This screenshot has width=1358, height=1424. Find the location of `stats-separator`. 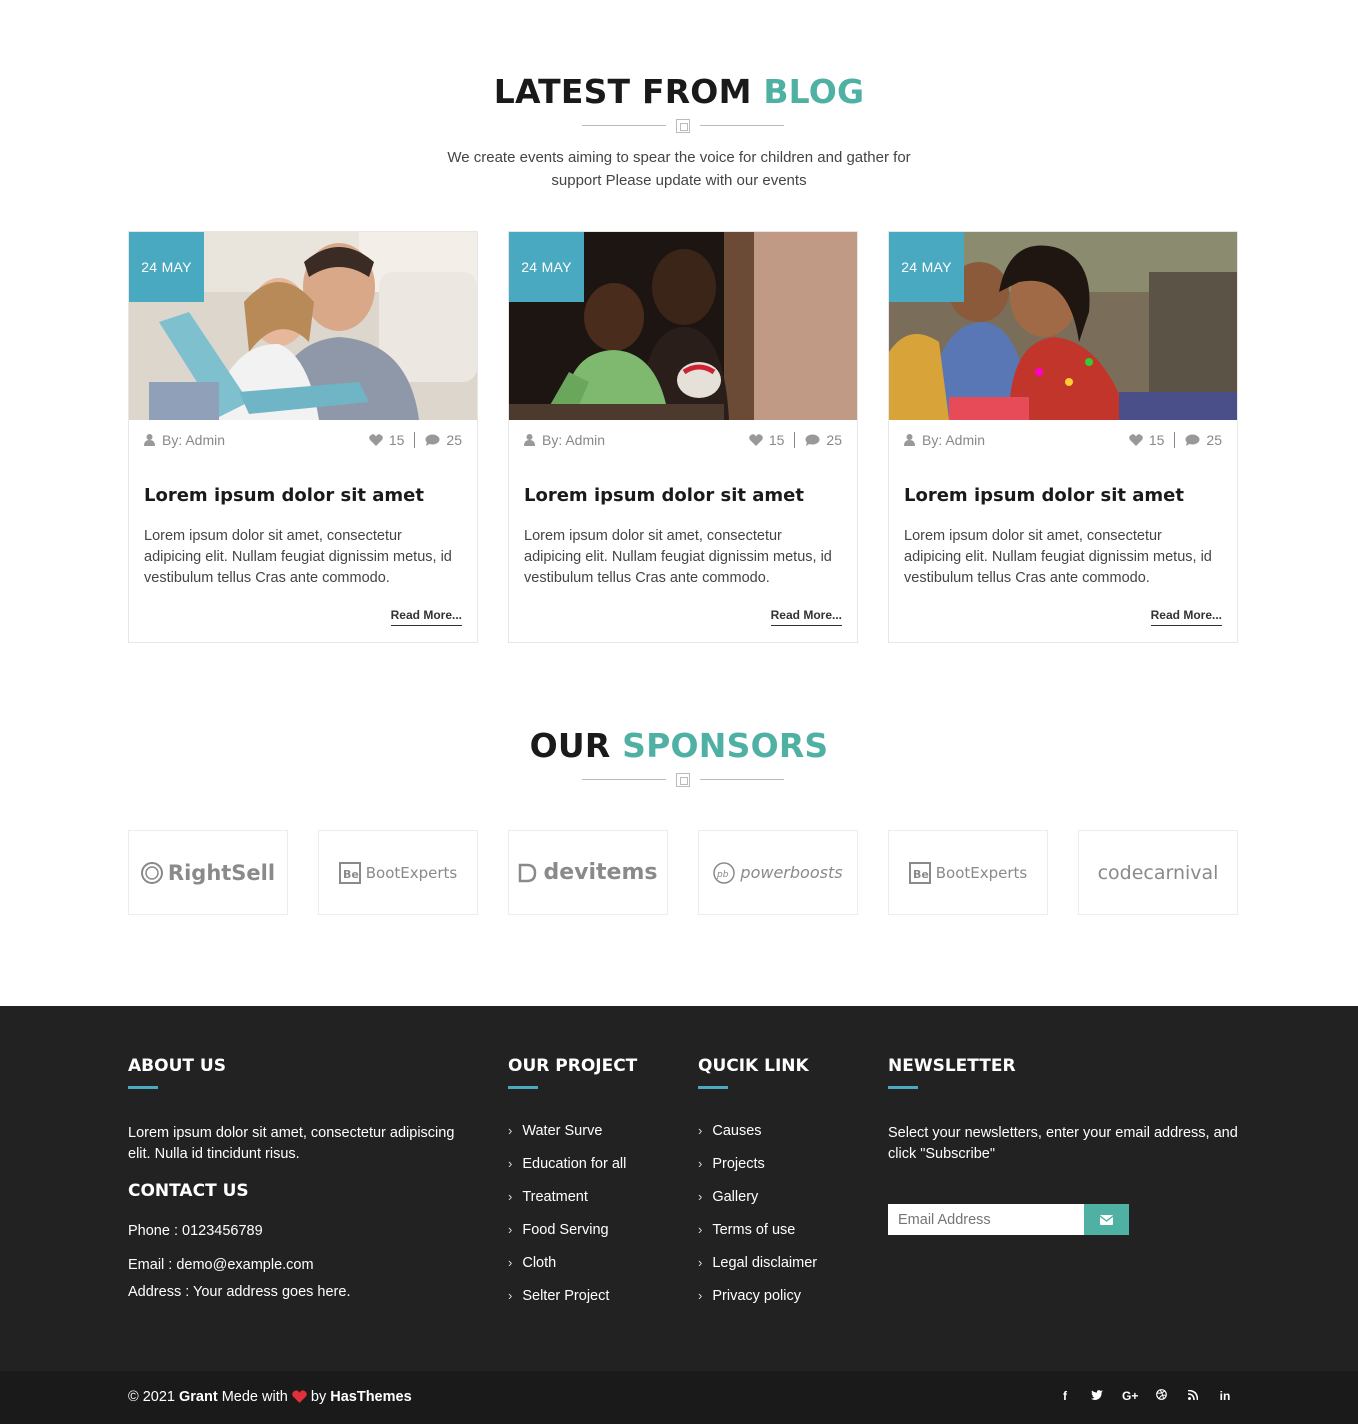

stats-separator is located at coordinates (795, 440).